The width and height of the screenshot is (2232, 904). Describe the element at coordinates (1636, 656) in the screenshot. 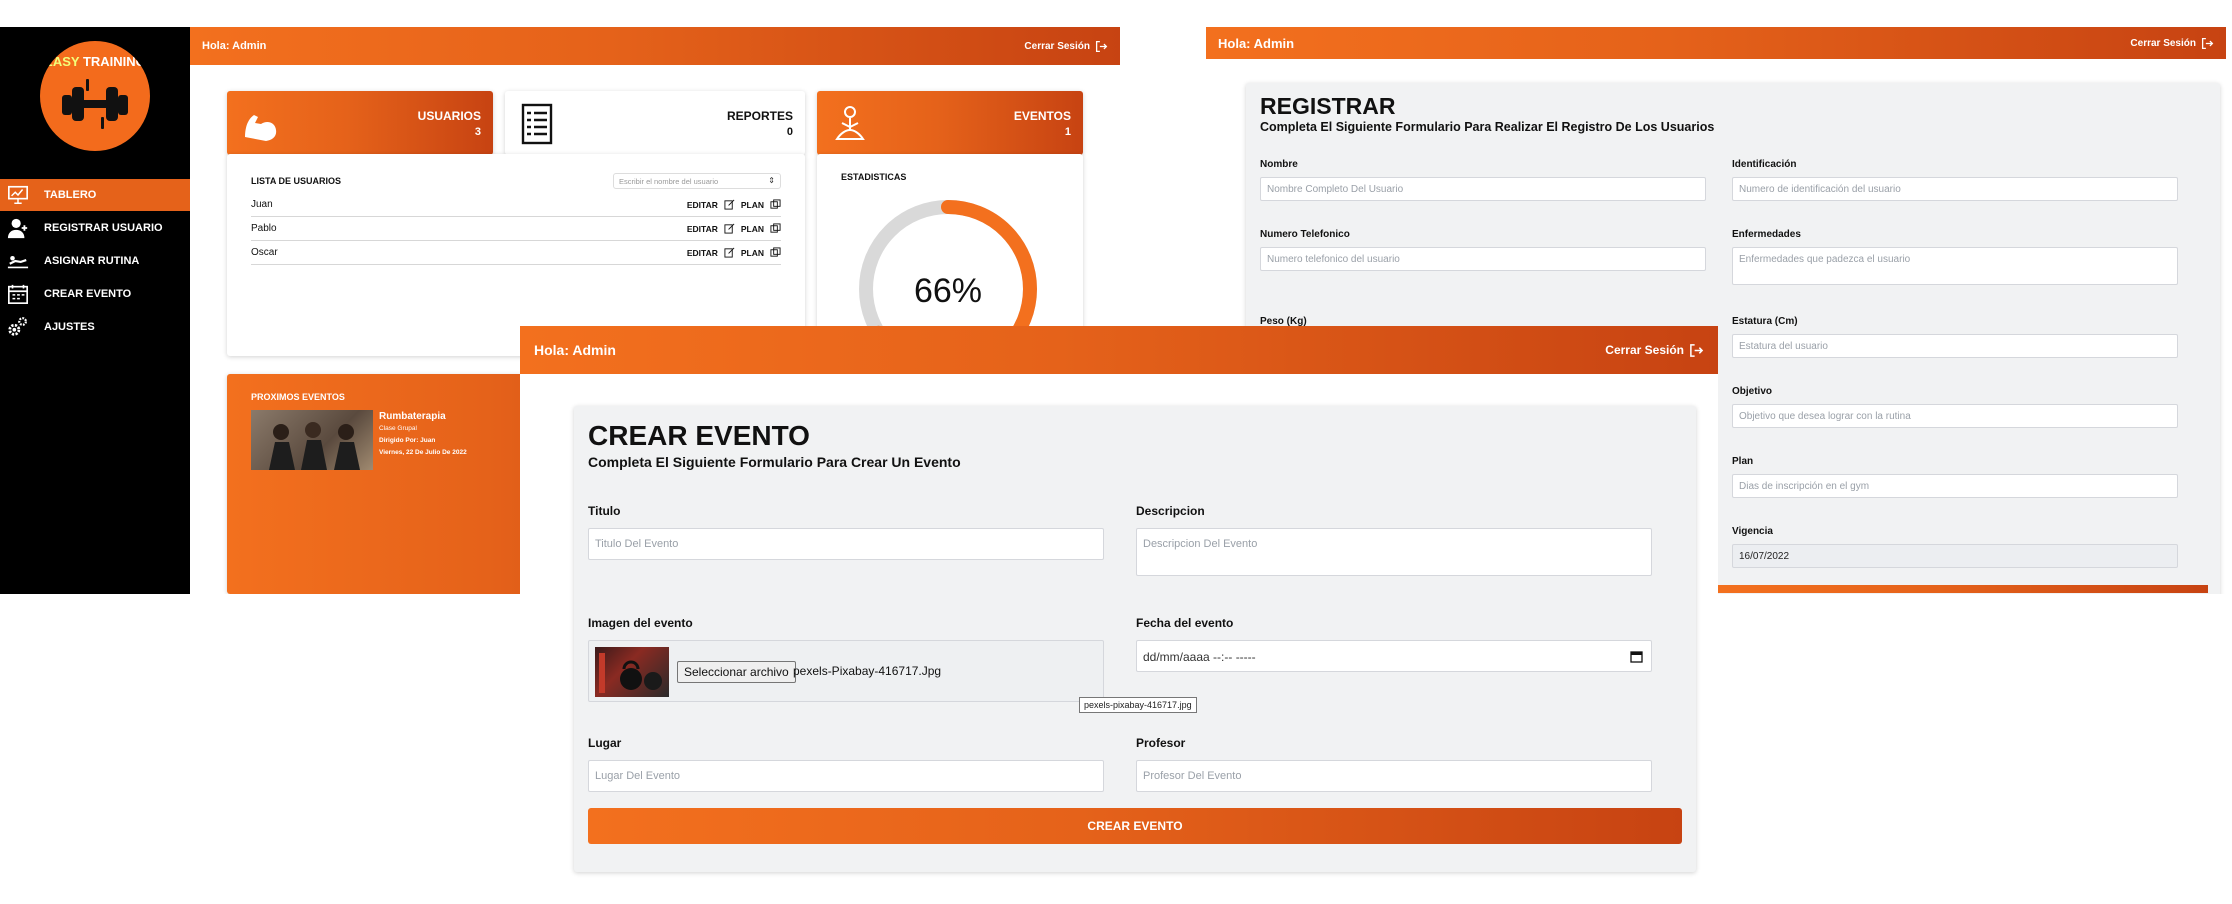

I see `calendar-picker-icon` at that location.